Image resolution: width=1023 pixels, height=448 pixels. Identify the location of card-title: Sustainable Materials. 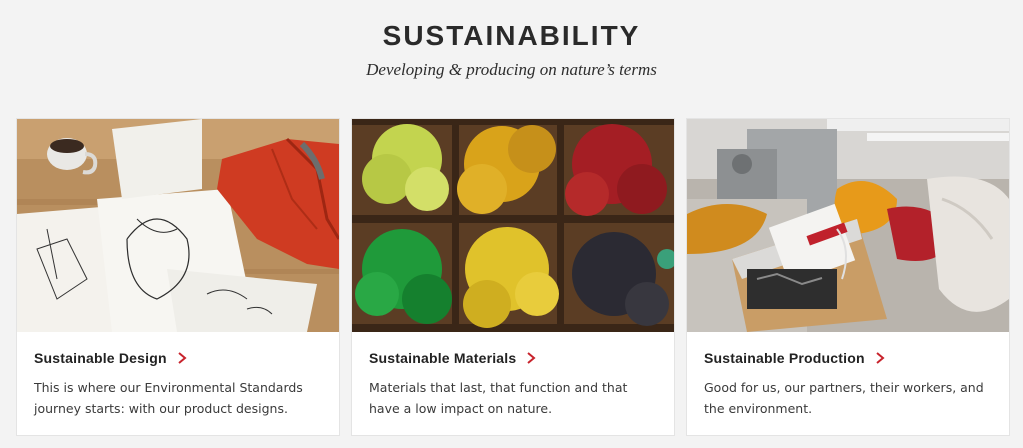
(442, 358).